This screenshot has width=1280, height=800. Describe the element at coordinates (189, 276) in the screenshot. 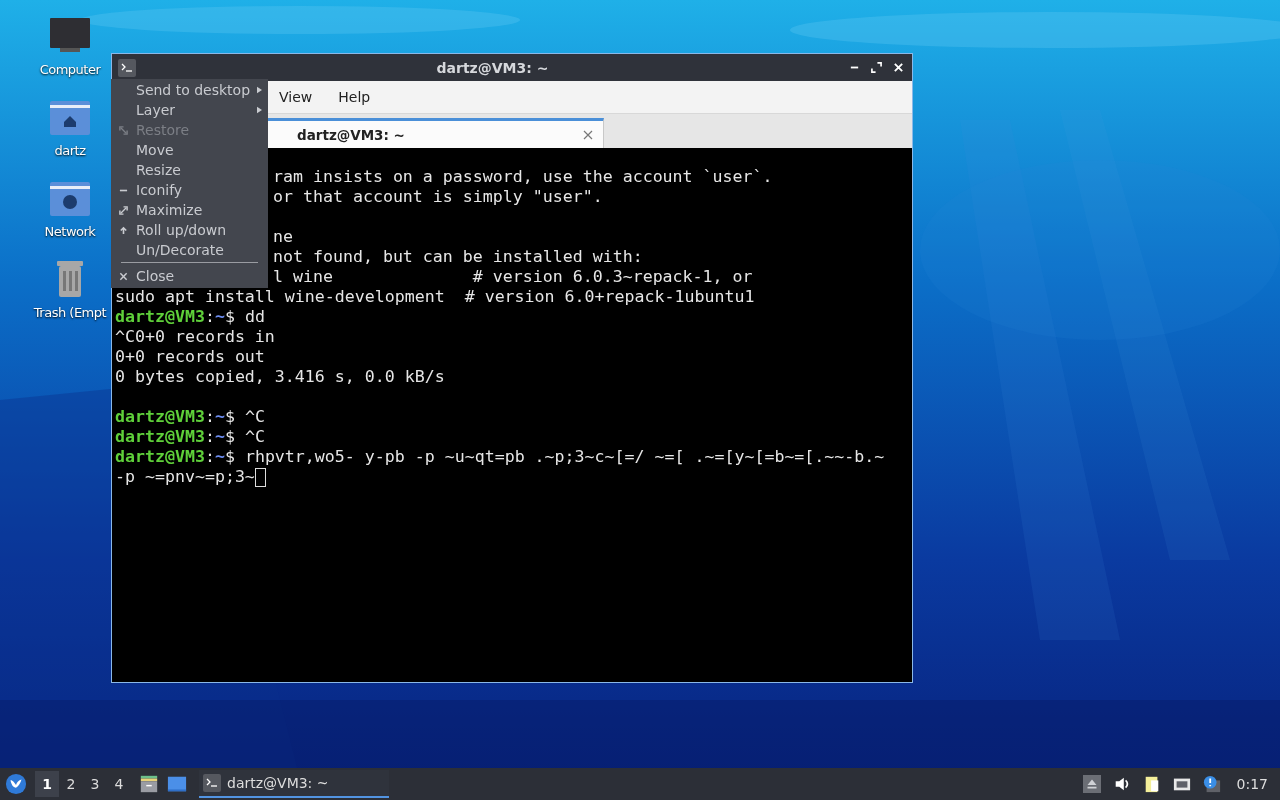

I see `menu-item: Close` at that location.